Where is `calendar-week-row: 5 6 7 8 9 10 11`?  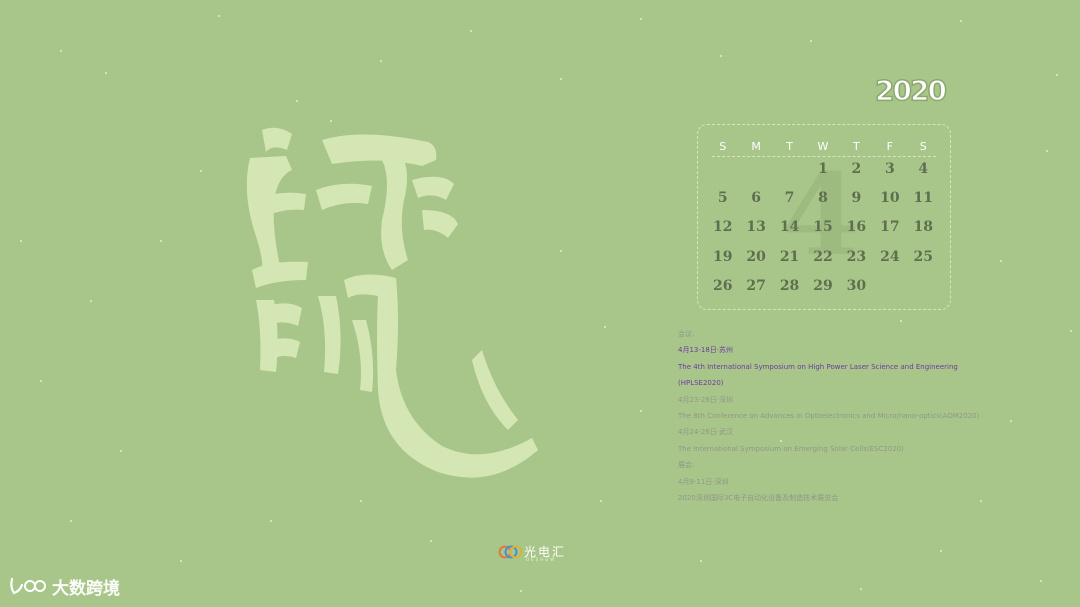 calendar-week-row: 5 6 7 8 9 10 11 is located at coordinates (823, 201).